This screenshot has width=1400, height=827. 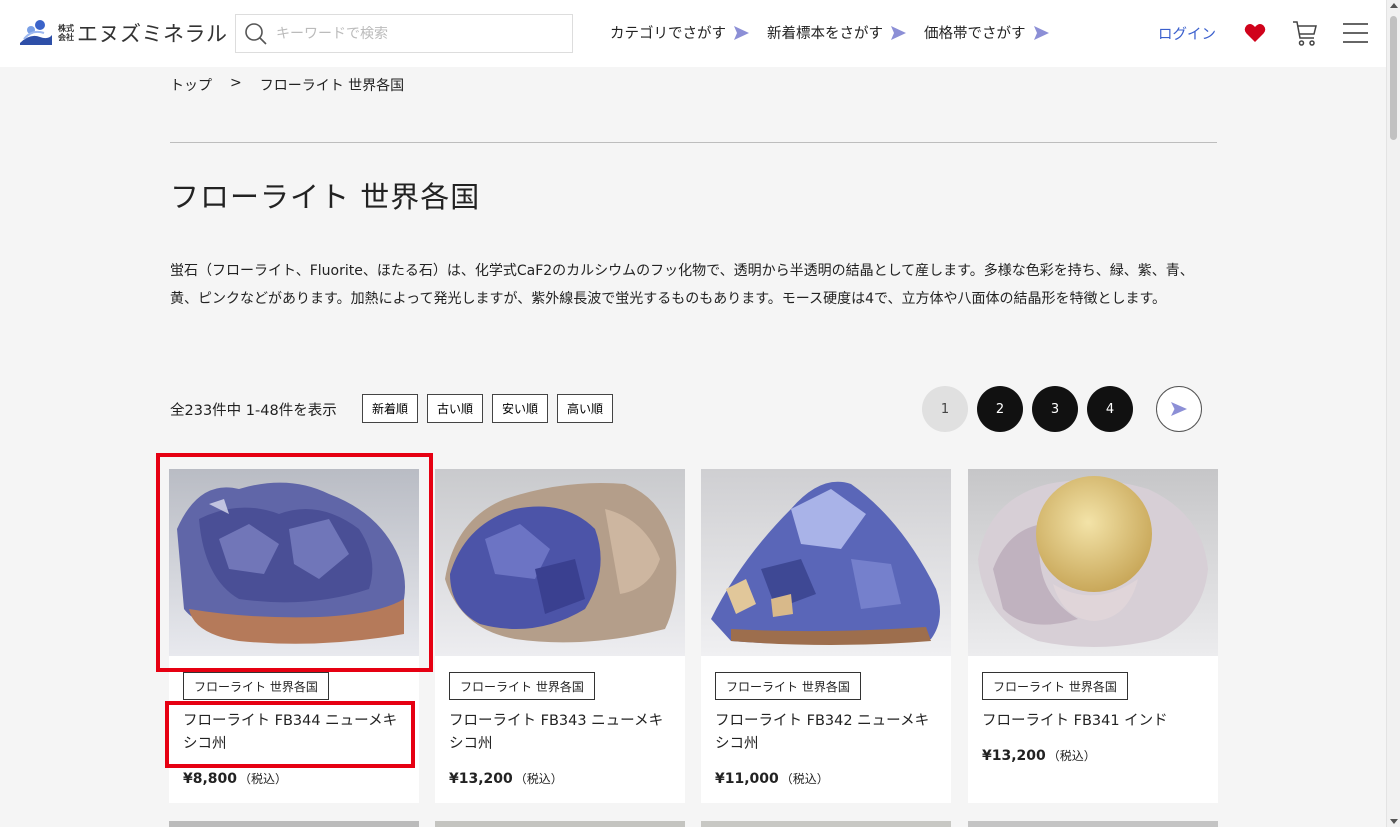 What do you see at coordinates (1394, 5) in the screenshot?
I see `scroll-up-arrow-icon` at bounding box center [1394, 5].